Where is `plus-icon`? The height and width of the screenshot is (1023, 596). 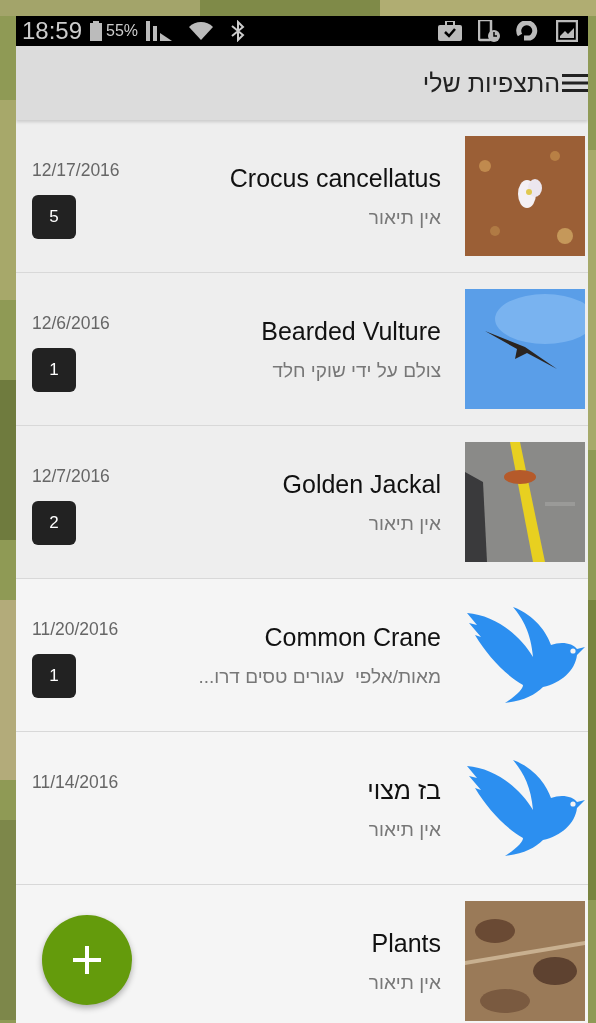 plus-icon is located at coordinates (87, 960).